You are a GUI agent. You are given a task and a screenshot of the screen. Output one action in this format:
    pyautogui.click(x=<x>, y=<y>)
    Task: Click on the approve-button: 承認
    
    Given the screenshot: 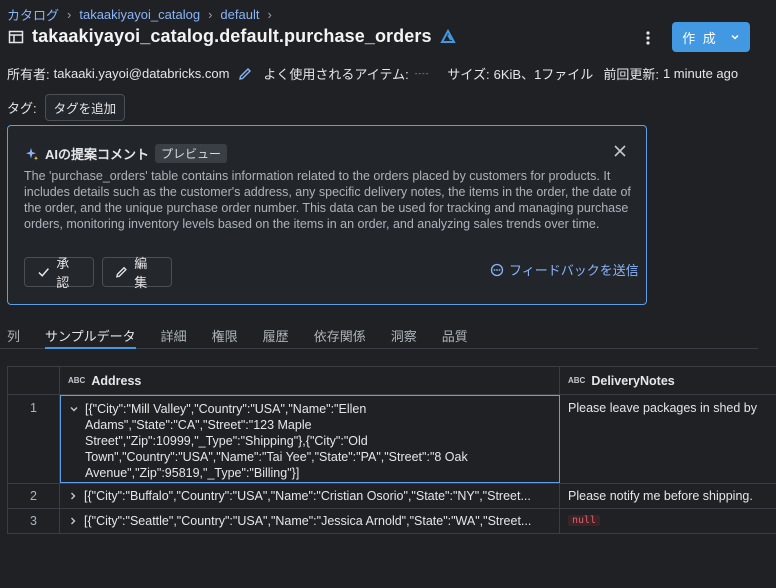 What is the action you would take?
    pyautogui.click(x=59, y=273)
    